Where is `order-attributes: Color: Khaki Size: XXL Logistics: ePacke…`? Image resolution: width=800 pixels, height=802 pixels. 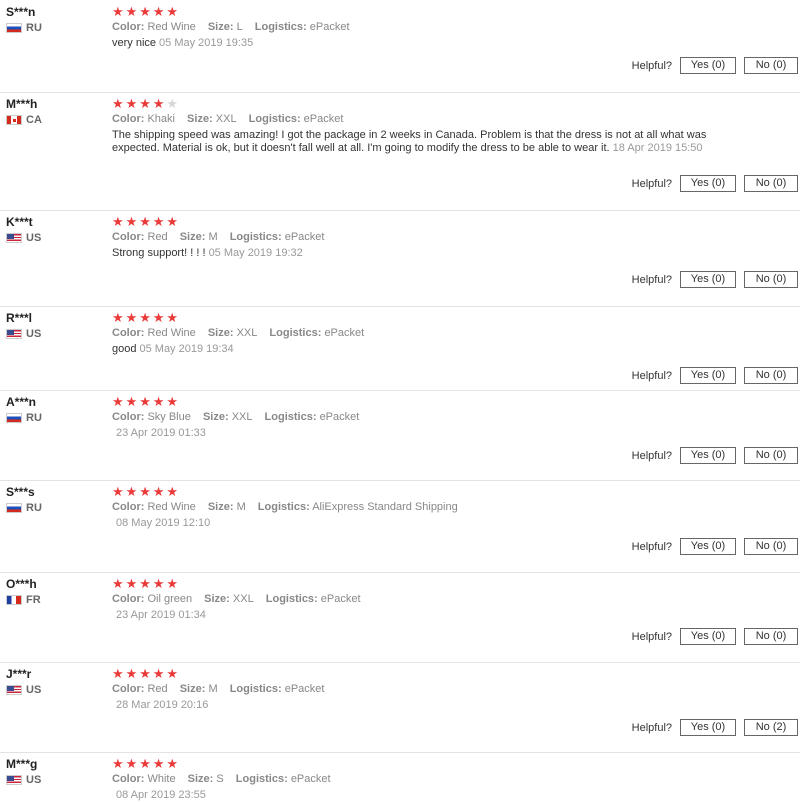
order-attributes: Color: Khaki Size: XXL Logistics: ePacke… is located at coordinates (417, 119).